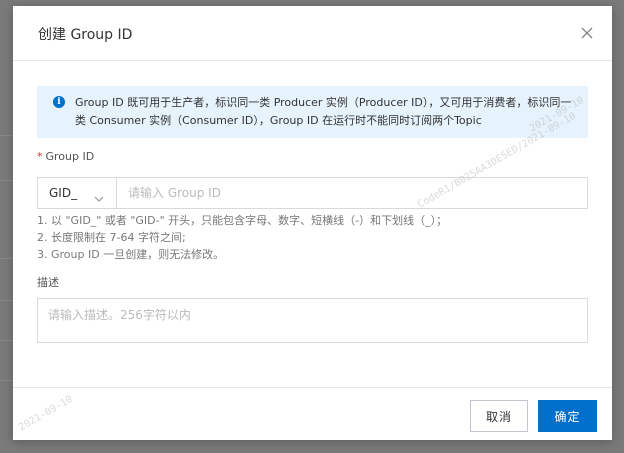  I want to click on description-textarea, so click(312, 320).